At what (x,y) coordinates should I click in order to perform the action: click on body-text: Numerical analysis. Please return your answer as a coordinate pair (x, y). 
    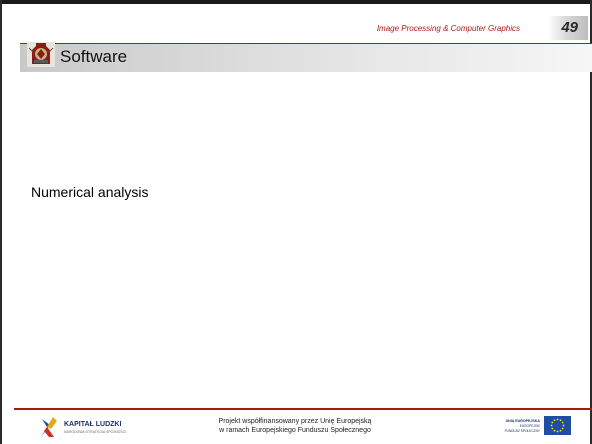
    Looking at the image, I should click on (90, 192).